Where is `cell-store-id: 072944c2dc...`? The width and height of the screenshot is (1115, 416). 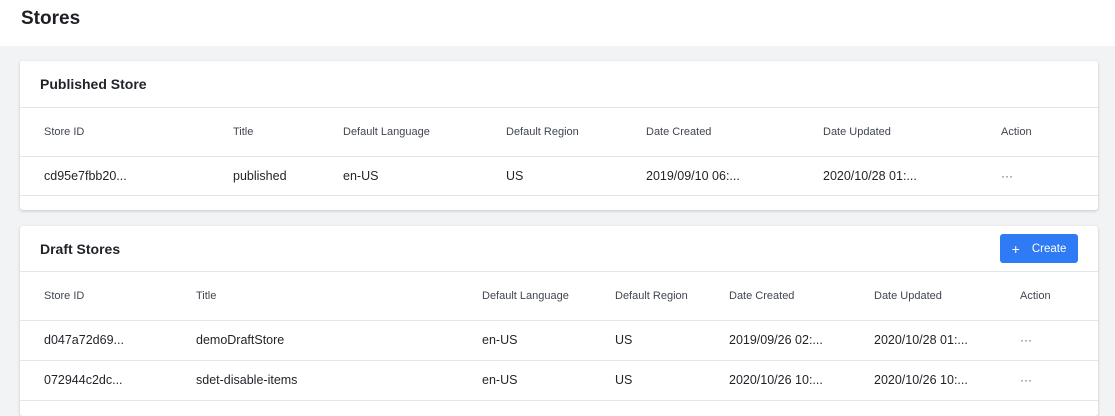 cell-store-id: 072944c2dc... is located at coordinates (108, 380).